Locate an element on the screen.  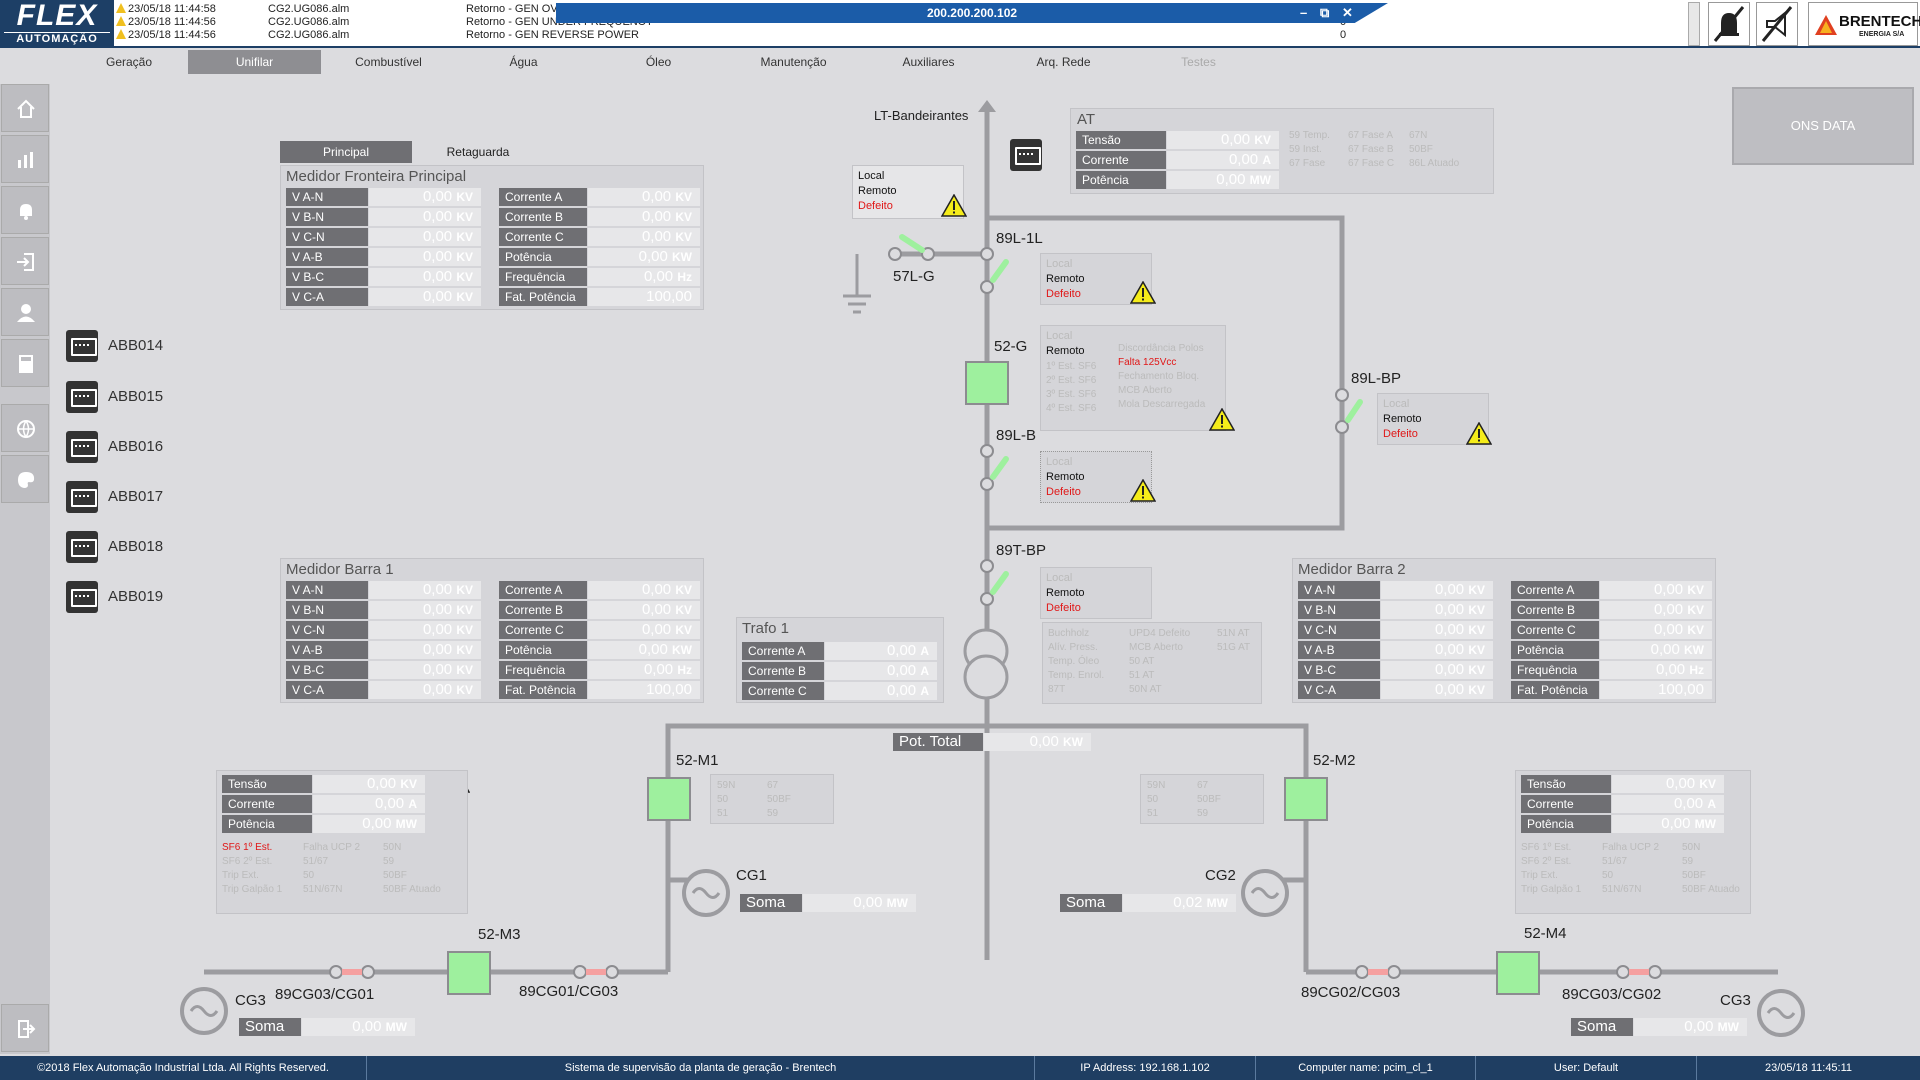
measurement-row: V C-N 0,00 KV is located at coordinates (383, 237).